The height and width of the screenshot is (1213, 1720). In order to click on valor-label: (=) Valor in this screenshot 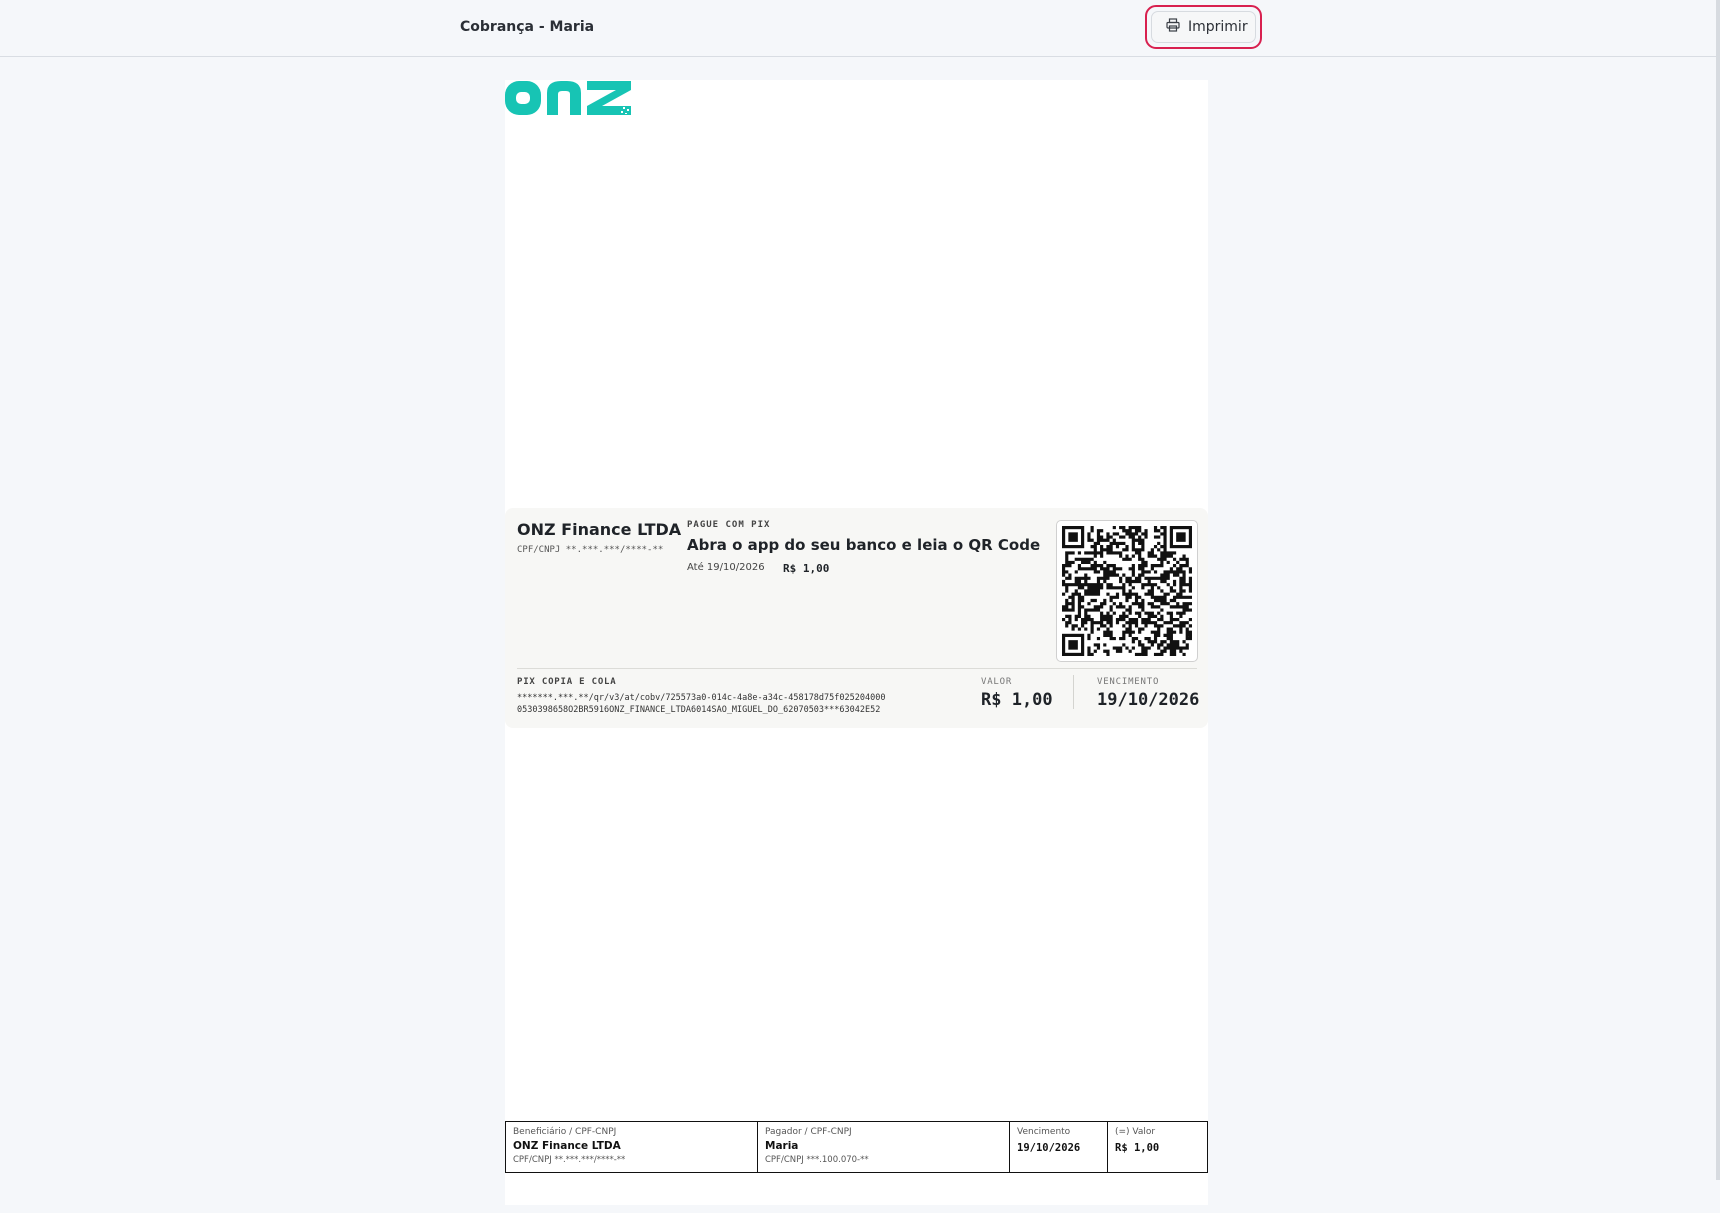, I will do `click(1135, 1132)`.